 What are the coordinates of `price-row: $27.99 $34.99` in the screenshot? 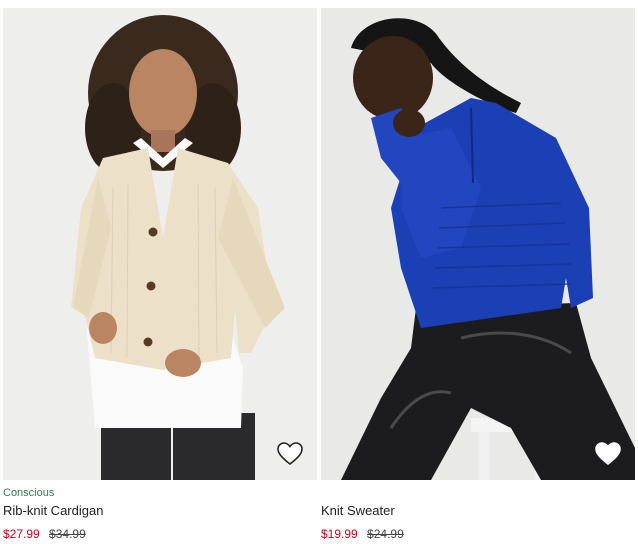 It's located at (160, 534).